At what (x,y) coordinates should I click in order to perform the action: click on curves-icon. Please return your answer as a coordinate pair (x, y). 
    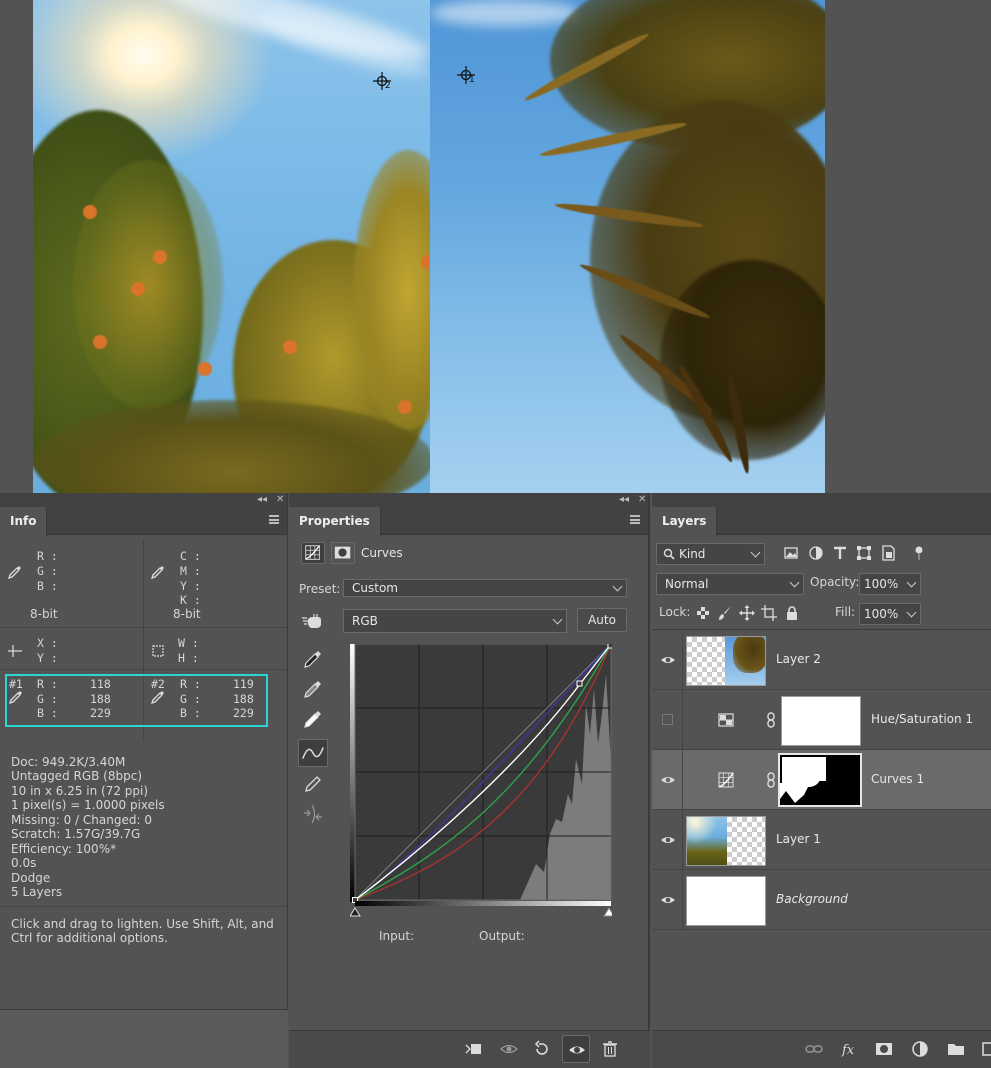
    Looking at the image, I should click on (726, 780).